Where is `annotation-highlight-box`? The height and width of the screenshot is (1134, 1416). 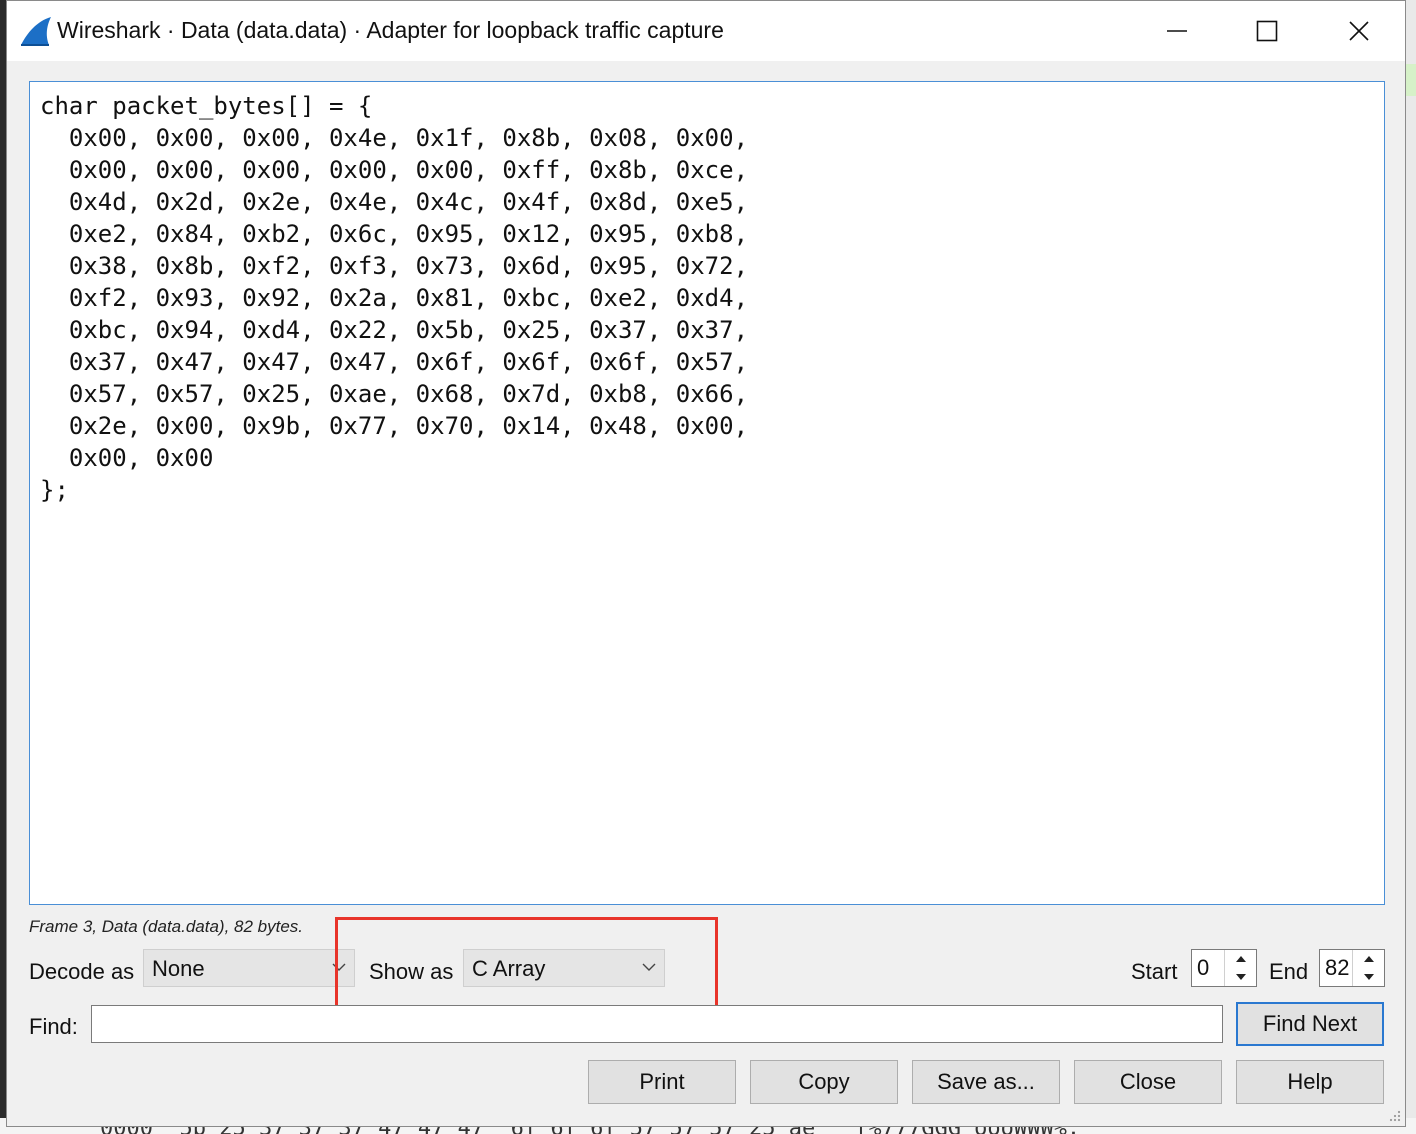
annotation-highlight-box is located at coordinates (526, 966).